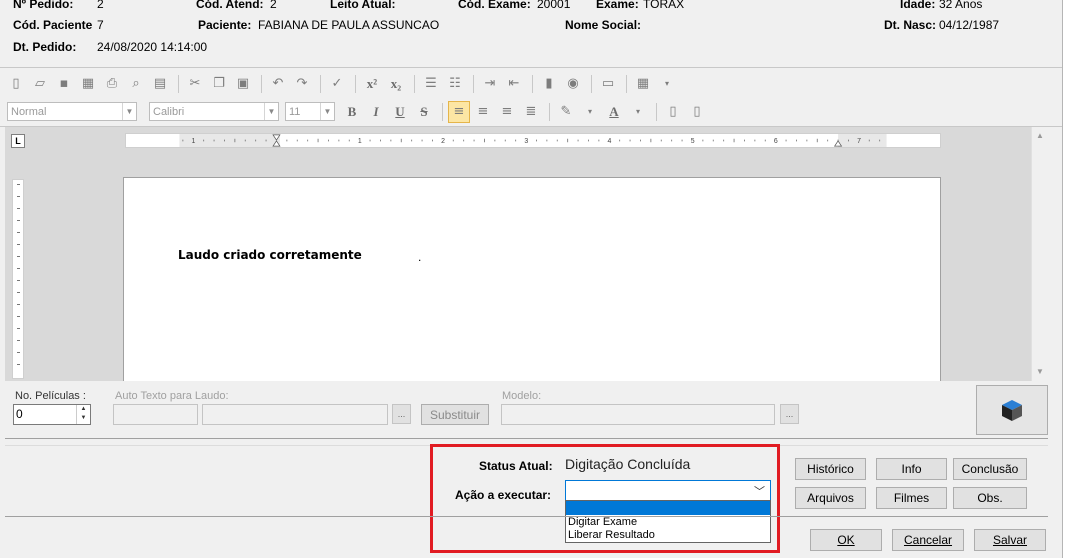 The height and width of the screenshot is (558, 1065). What do you see at coordinates (194, 141) in the screenshot?
I see `ruler-number: 1` at bounding box center [194, 141].